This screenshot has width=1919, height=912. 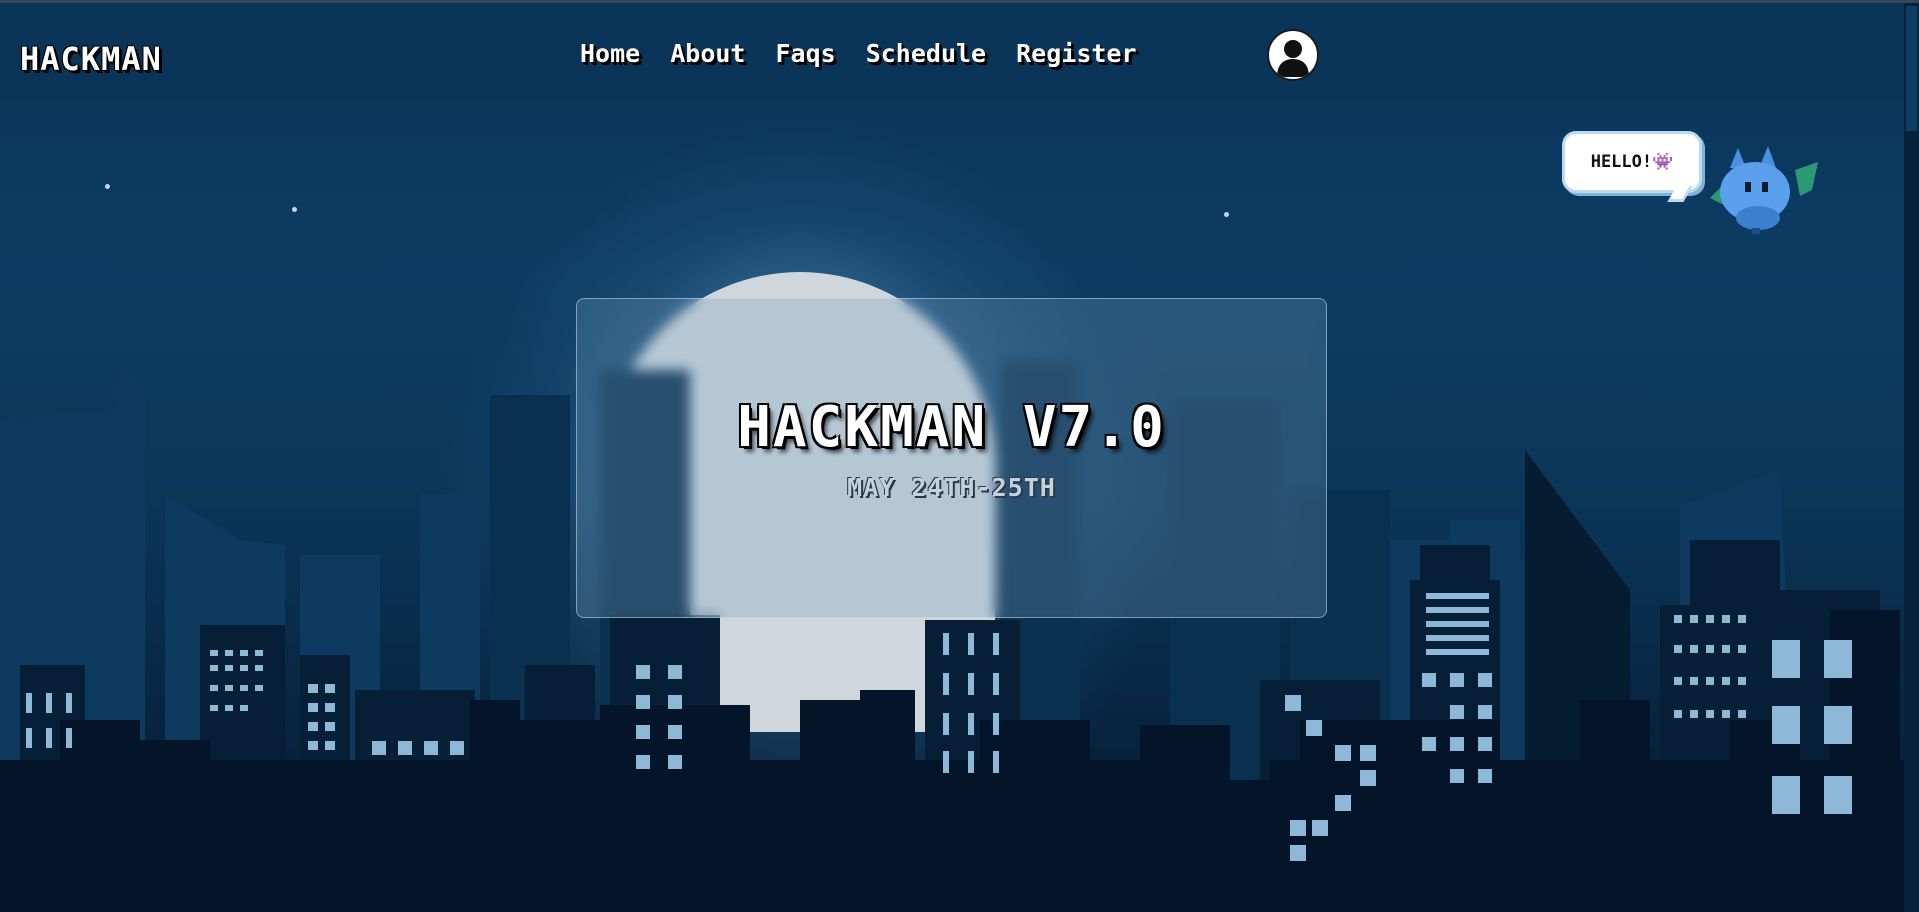 What do you see at coordinates (1076, 53) in the screenshot?
I see `nav-register: Register` at bounding box center [1076, 53].